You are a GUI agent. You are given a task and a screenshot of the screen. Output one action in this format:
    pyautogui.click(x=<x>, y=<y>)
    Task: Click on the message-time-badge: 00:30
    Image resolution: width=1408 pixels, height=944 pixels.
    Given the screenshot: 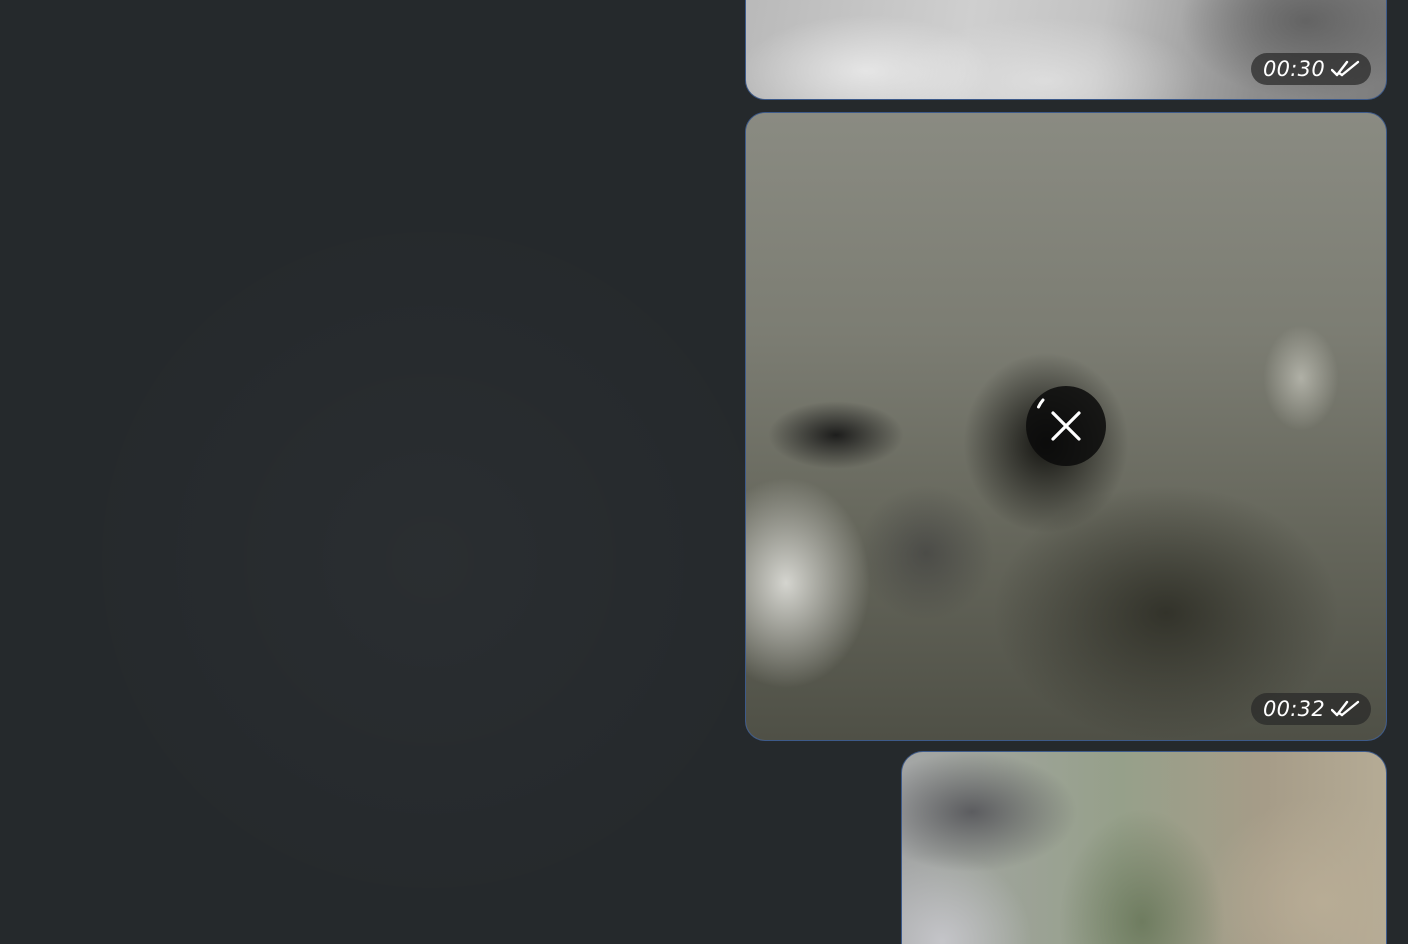 What is the action you would take?
    pyautogui.click(x=1310, y=69)
    